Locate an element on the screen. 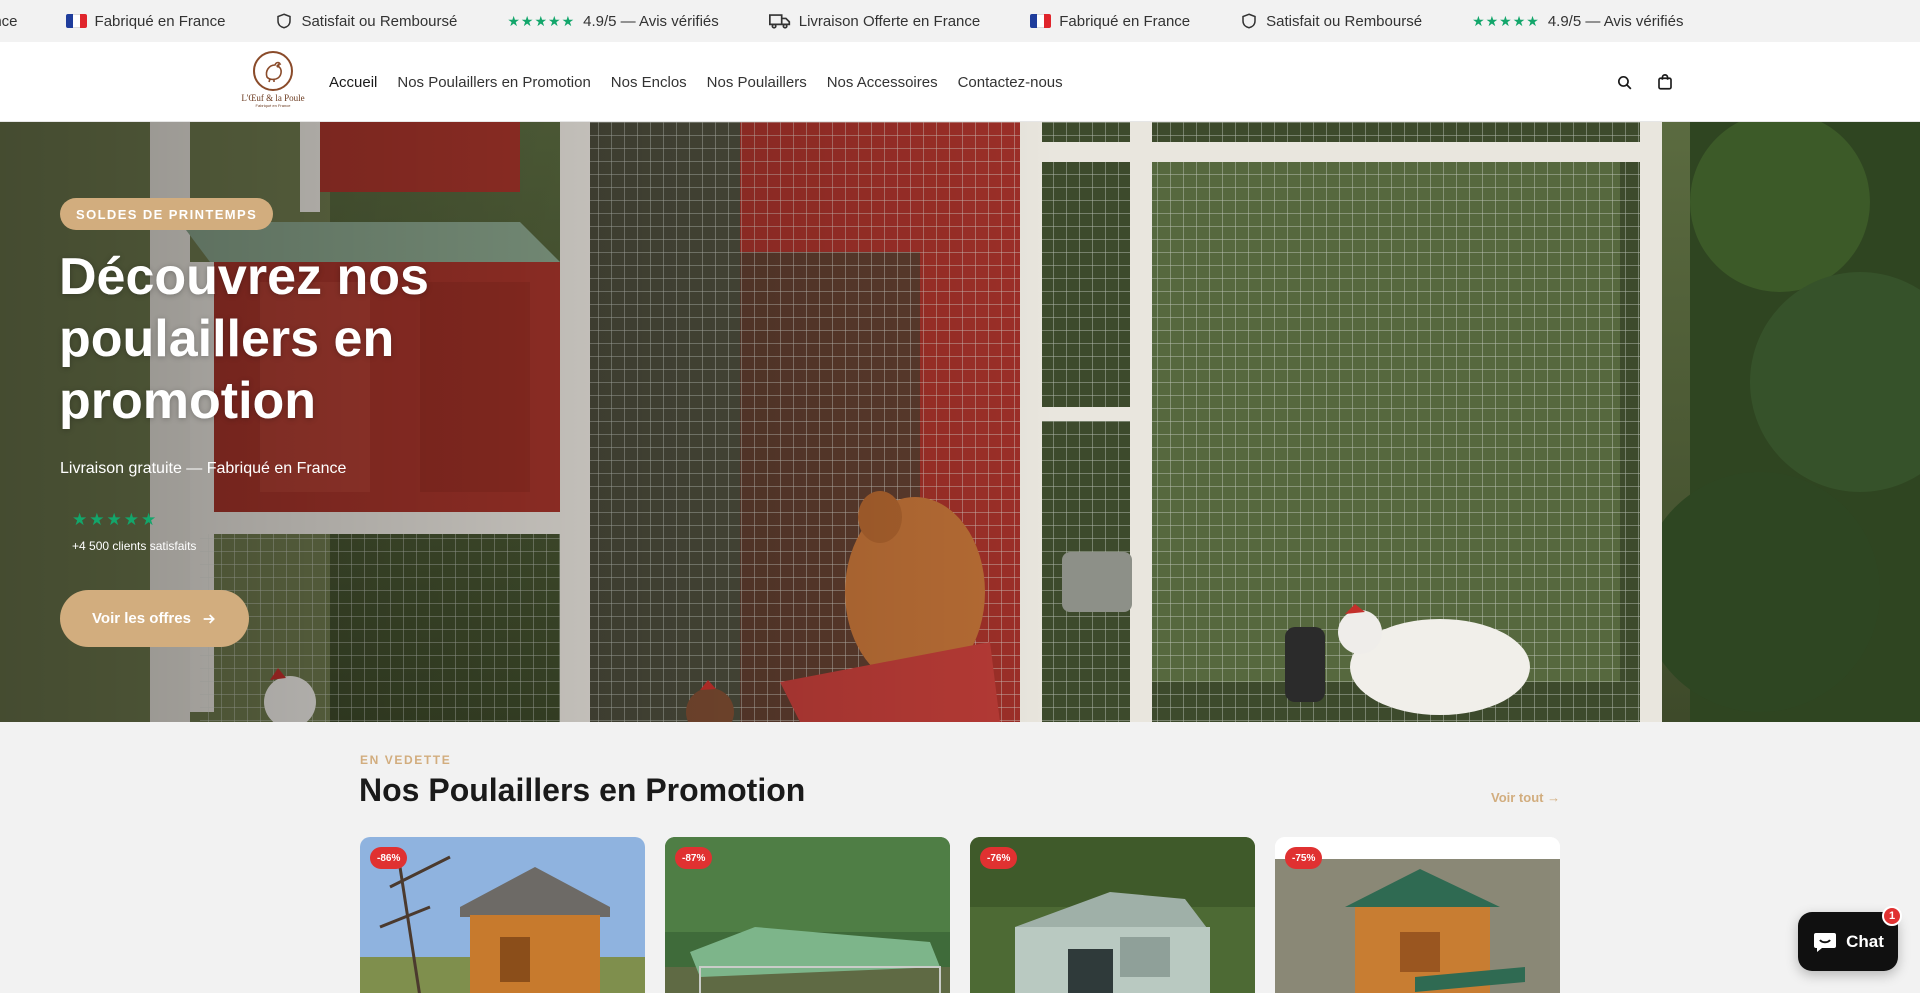 Image resolution: width=1920 pixels, height=993 pixels. announcement-text: Livraison Offerte en France is located at coordinates (889, 21).